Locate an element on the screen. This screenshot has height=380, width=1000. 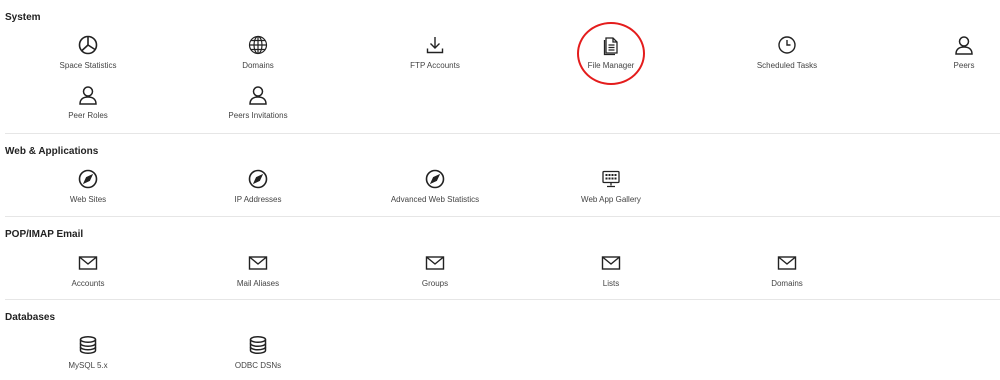
section-title-databases: Databases is located at coordinates (30, 317).